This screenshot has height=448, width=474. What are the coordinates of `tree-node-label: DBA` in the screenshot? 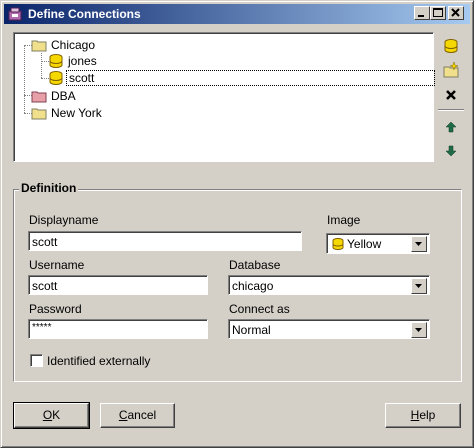 It's located at (63, 96).